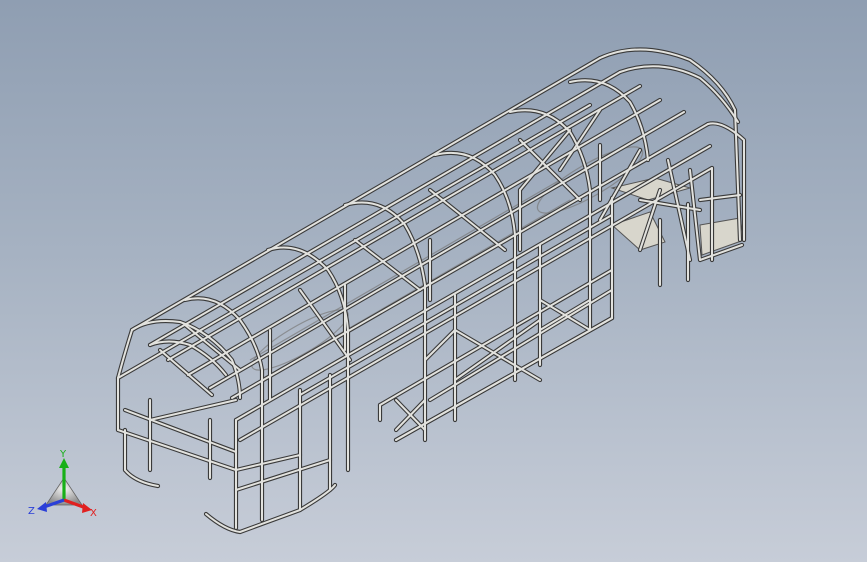 The width and height of the screenshot is (867, 562). What do you see at coordinates (62, 484) in the screenshot?
I see `reference-triad: Y X Z` at bounding box center [62, 484].